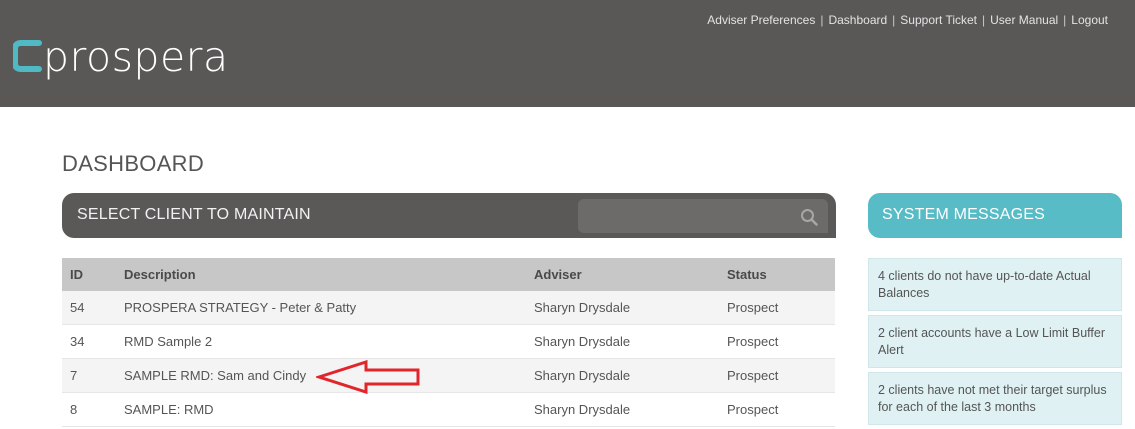 Image resolution: width=1135 pixels, height=429 pixels. I want to click on client-panel-title: SELECT CLIENT TO MAINTAIN, so click(194, 214).